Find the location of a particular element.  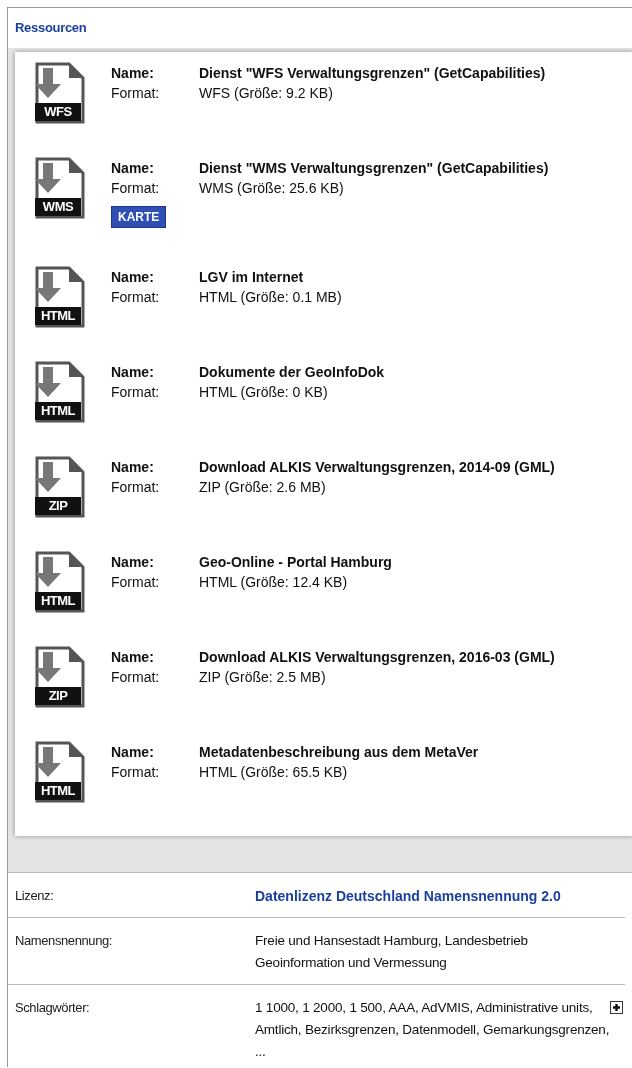

resource-name: Download ALKIS Verwaltungsgrenzen, 2016-03 (GML) is located at coordinates (377, 657).